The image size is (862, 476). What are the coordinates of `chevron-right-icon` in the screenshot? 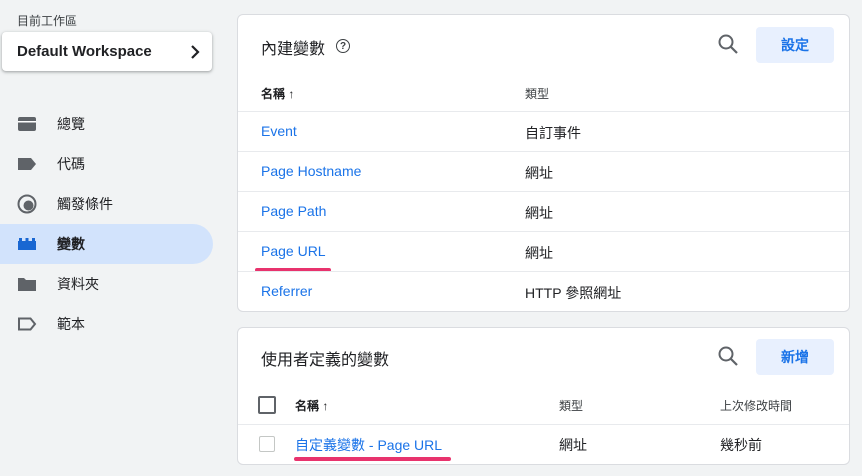 It's located at (195, 51).